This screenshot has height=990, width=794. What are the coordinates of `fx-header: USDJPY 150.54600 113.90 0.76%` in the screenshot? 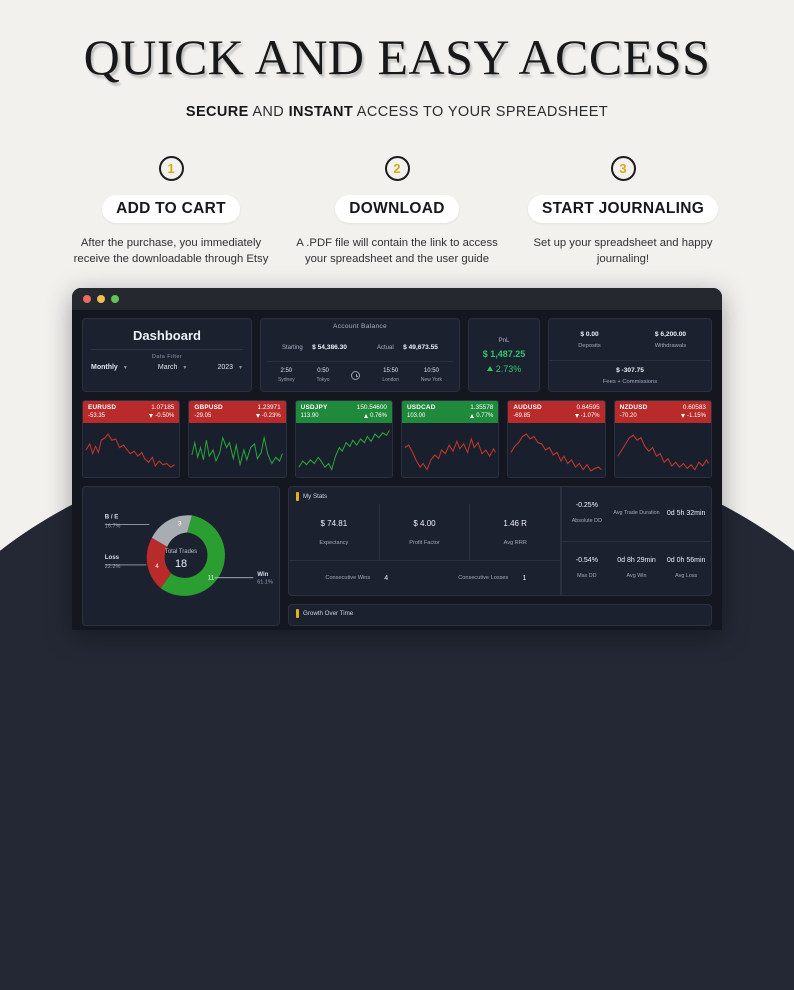 It's located at (343, 412).